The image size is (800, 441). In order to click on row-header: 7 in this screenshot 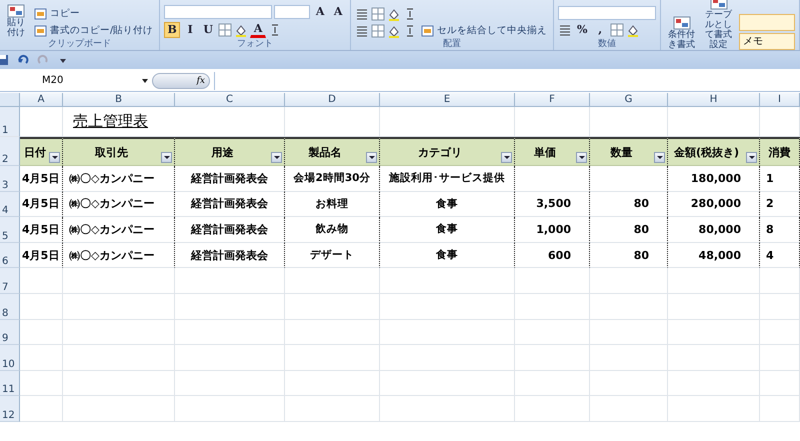, I will do `click(10, 281)`.